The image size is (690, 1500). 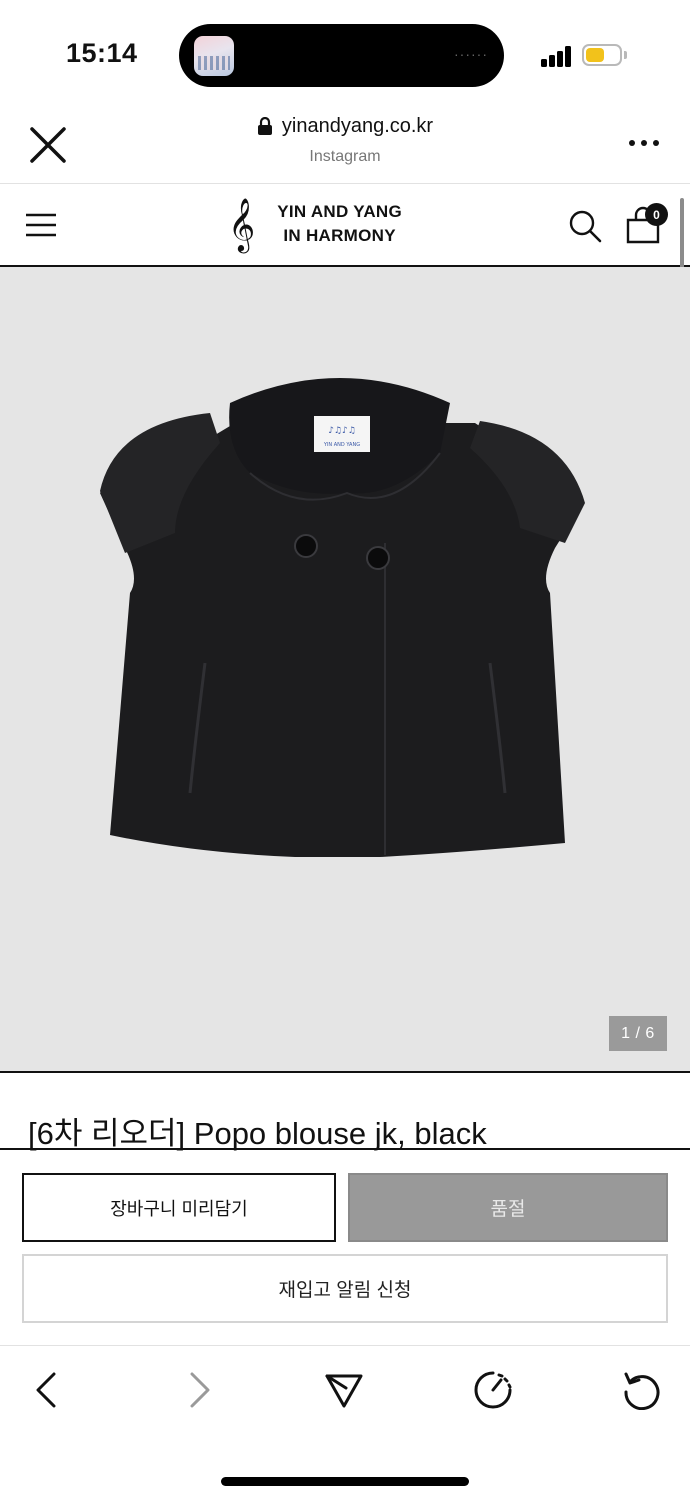 I want to click on logo-line-1: YIN AND YANG, so click(x=340, y=211).